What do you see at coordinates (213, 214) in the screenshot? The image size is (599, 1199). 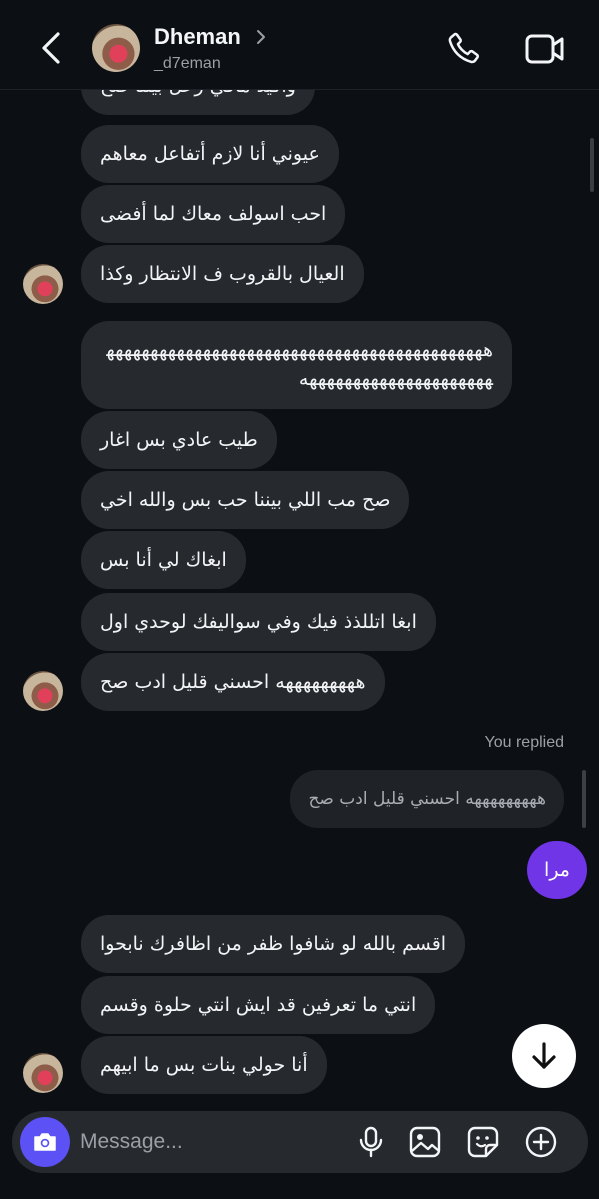 I see `received-message: احب اسولف معاك لما أفضى` at bounding box center [213, 214].